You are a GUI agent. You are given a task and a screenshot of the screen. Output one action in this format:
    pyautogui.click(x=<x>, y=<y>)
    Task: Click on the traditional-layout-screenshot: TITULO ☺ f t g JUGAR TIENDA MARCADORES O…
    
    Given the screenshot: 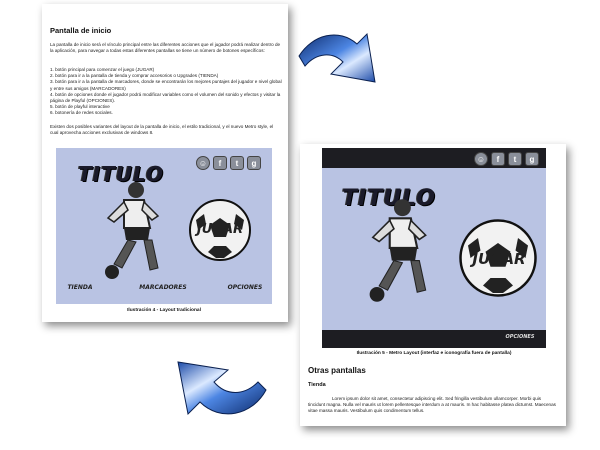 What is the action you would take?
    pyautogui.click(x=164, y=226)
    